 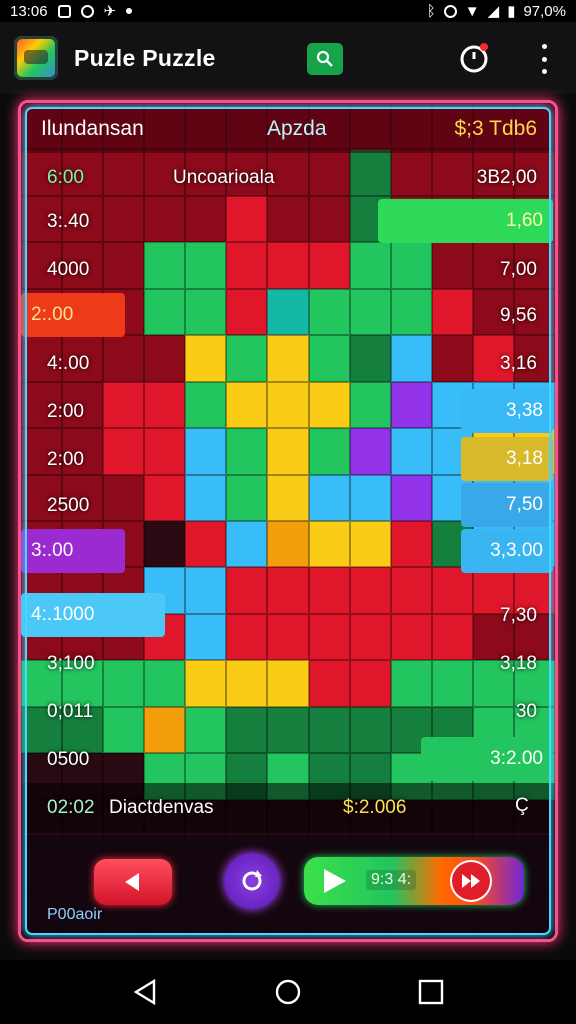 I want to click on nav-home-icon, so click(x=288, y=992).